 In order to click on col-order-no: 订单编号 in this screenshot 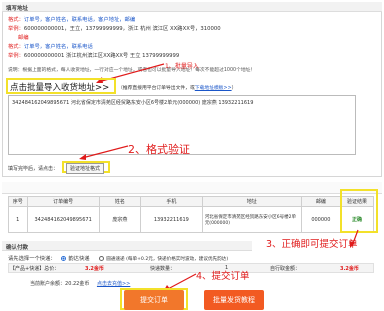, I will do `click(63, 201)`.